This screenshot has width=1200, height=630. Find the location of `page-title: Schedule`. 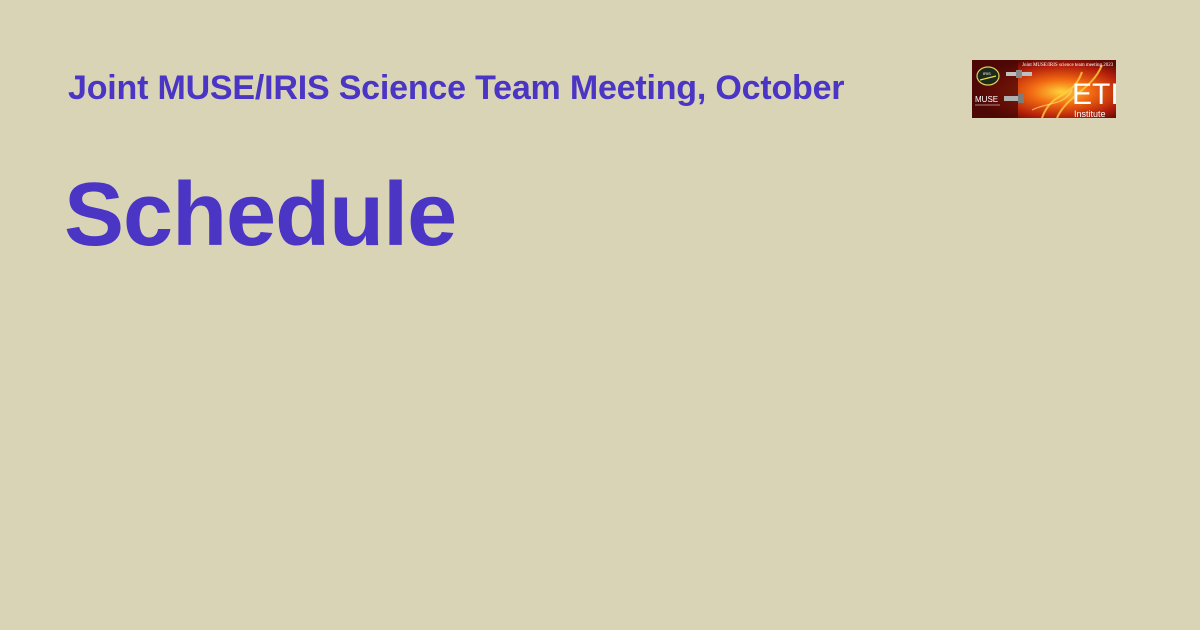

page-title: Schedule is located at coordinates (260, 215).